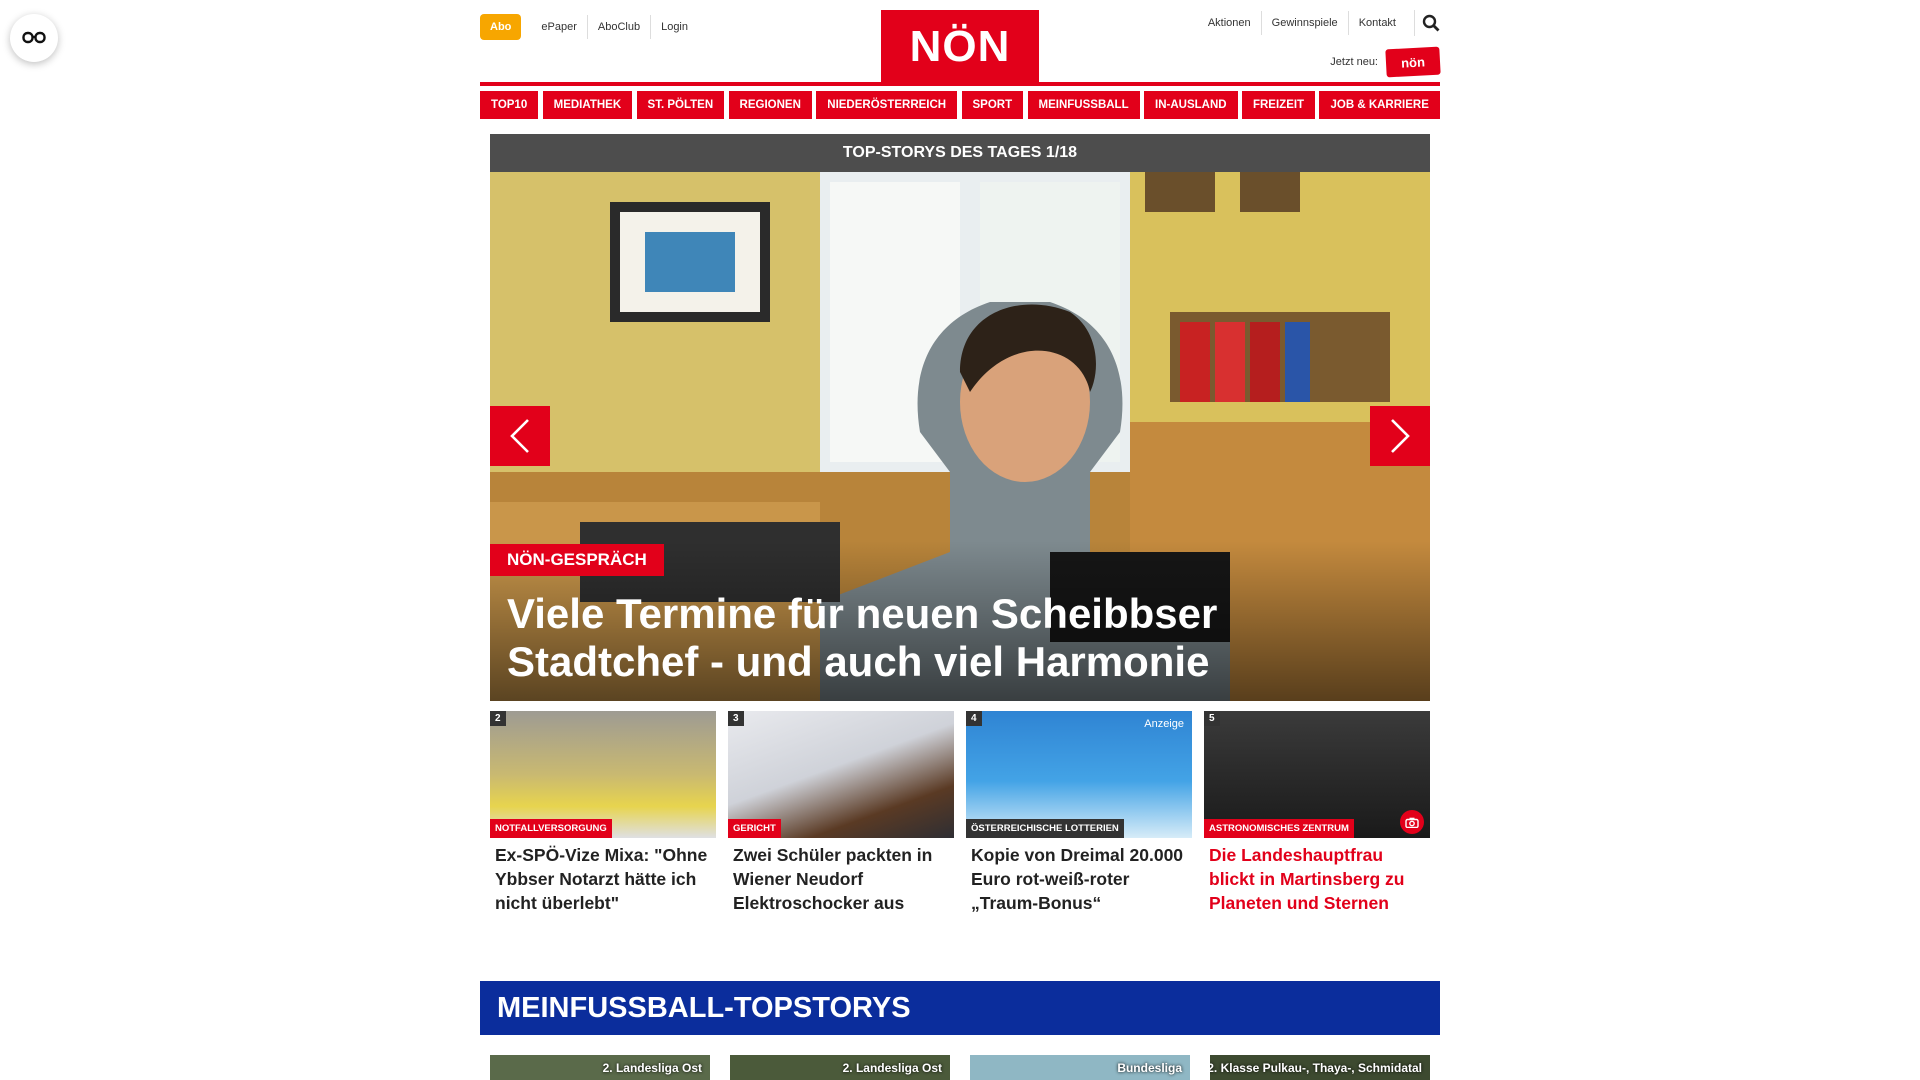 This screenshot has width=1920, height=1080. Describe the element at coordinates (1212, 718) in the screenshot. I see `story-number: 5` at that location.